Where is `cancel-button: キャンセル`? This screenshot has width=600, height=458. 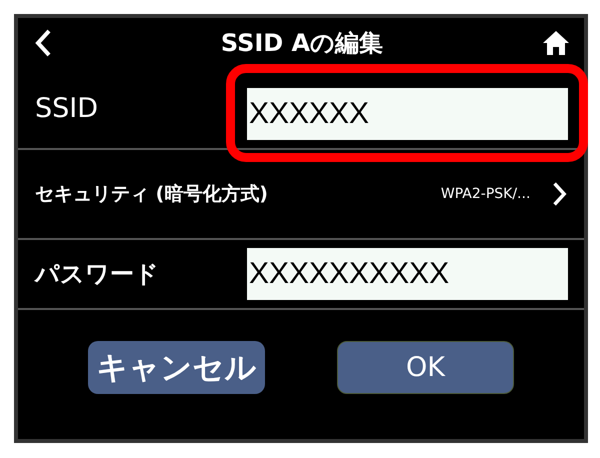 cancel-button: キャンセル is located at coordinates (176, 367).